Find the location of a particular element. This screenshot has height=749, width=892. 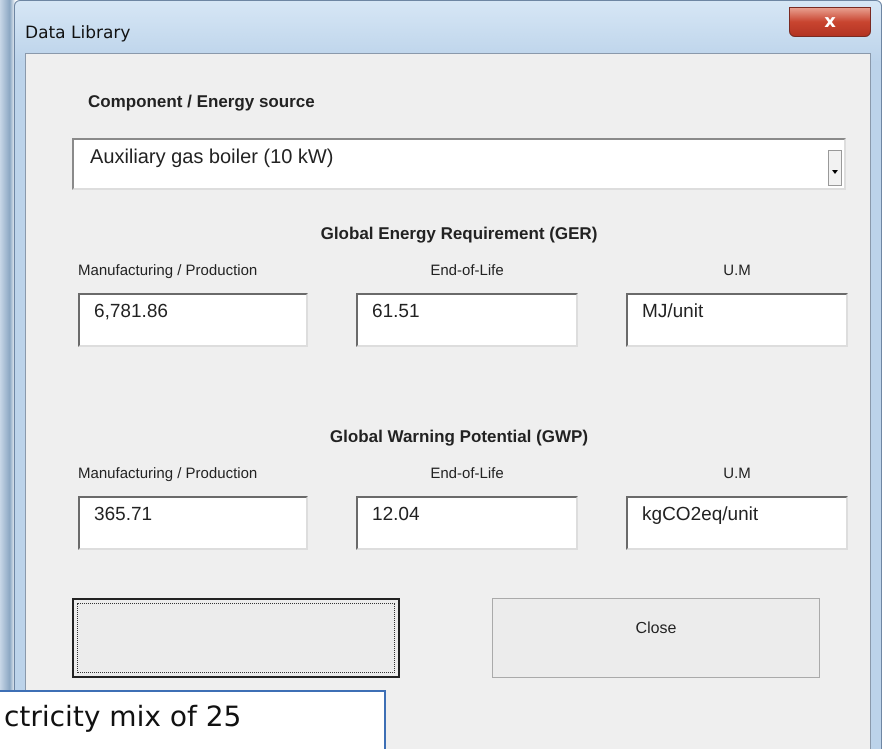

component-dropdown: Auxiliary gas boiler (10 kW) is located at coordinates (459, 164).